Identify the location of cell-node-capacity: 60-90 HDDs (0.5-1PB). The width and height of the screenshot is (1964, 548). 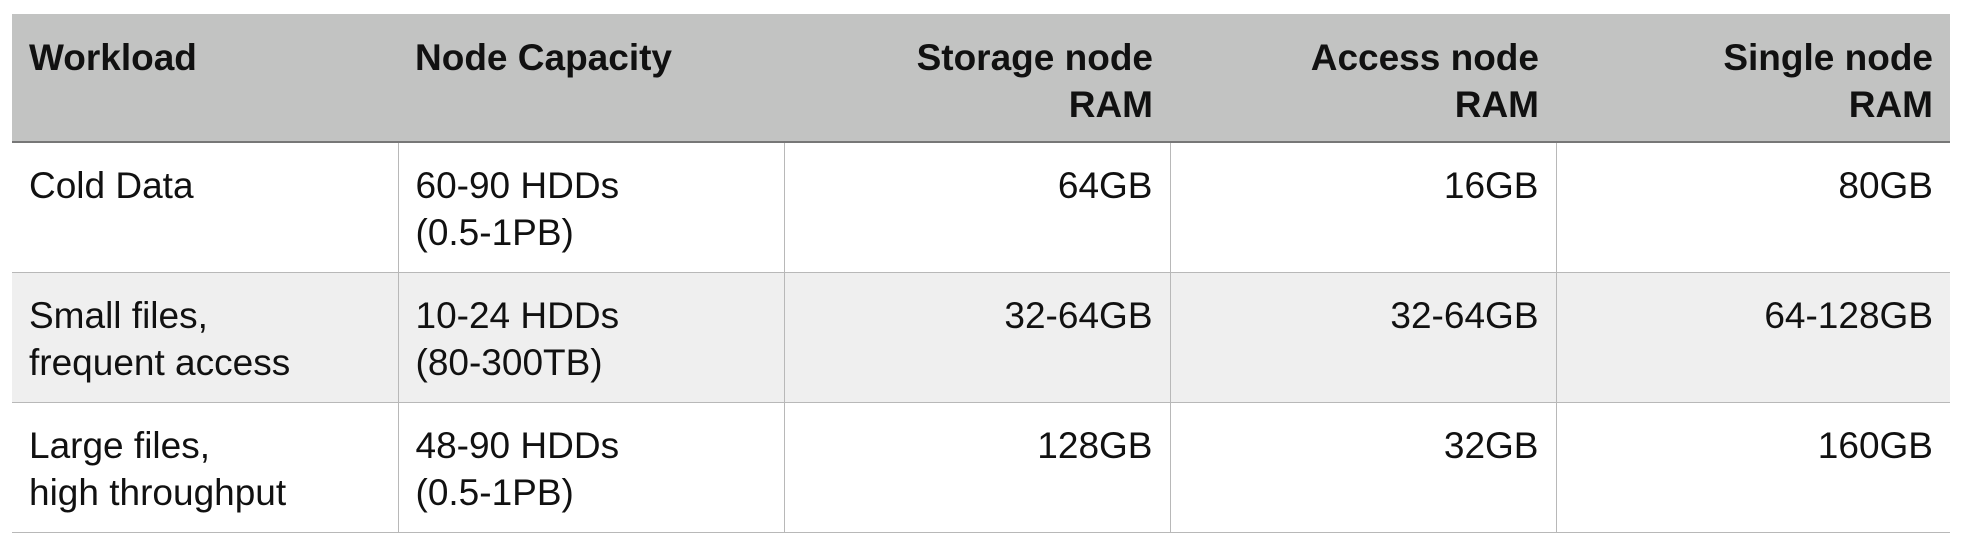
(590, 207).